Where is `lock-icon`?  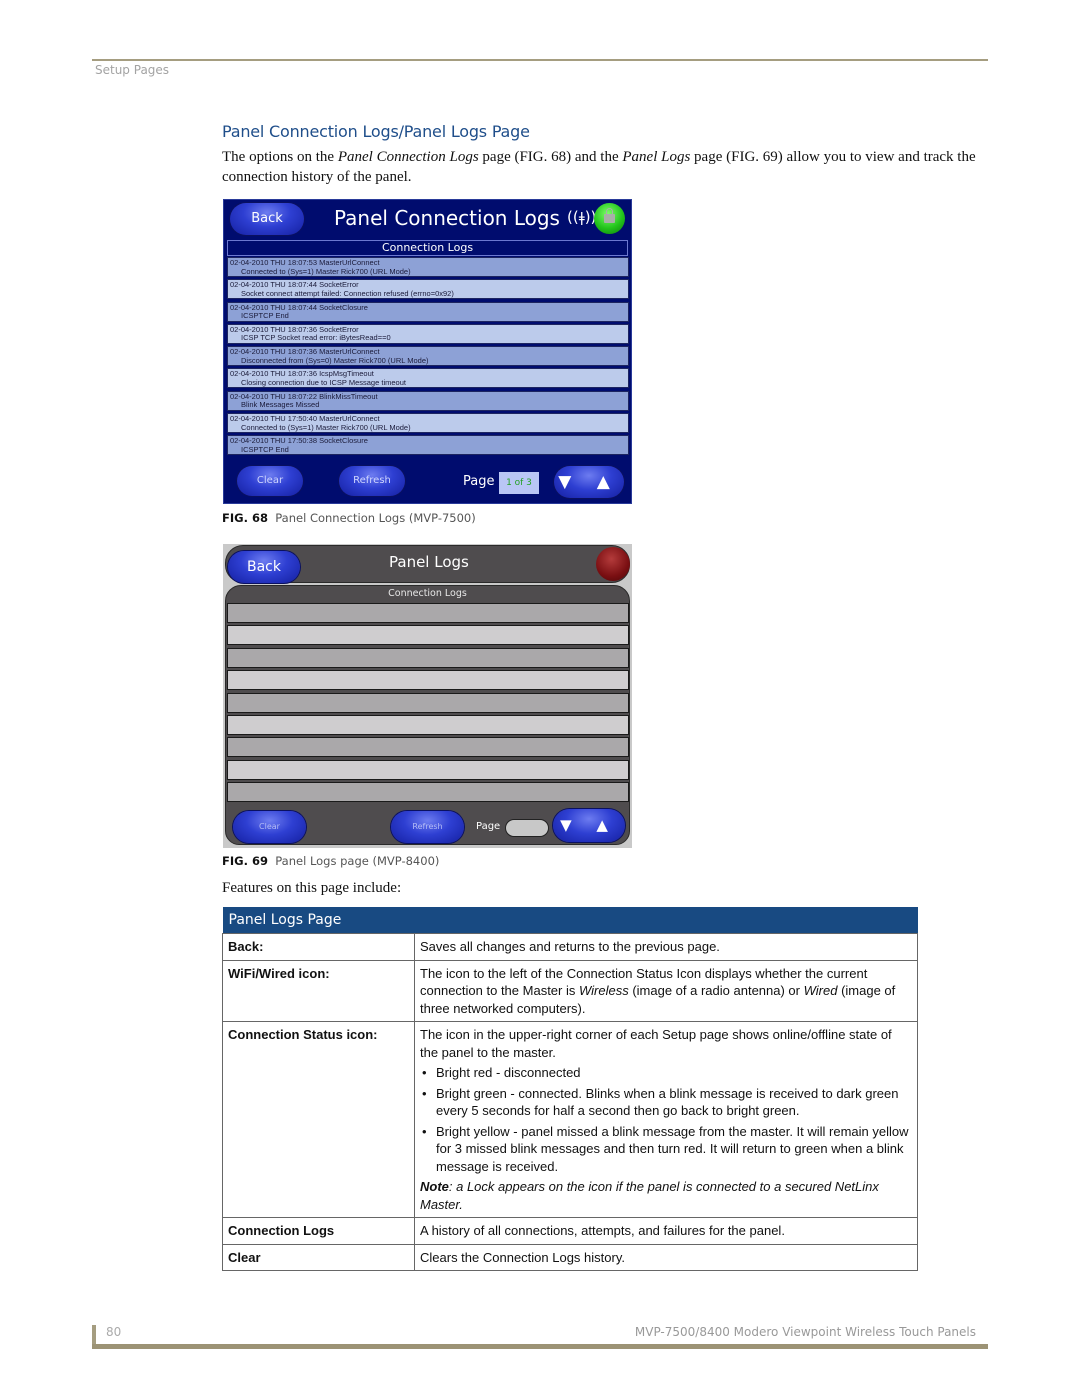
lock-icon is located at coordinates (609, 215).